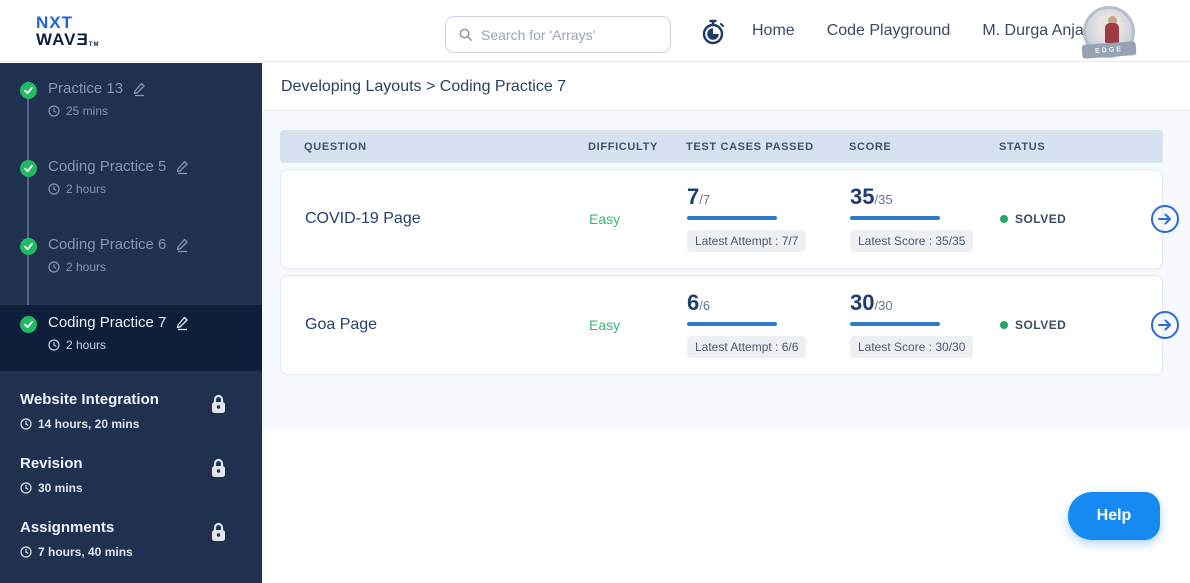 The image size is (1190, 583). I want to click on nxtwave-logo: NXT WAVƎTM, so click(67, 31).